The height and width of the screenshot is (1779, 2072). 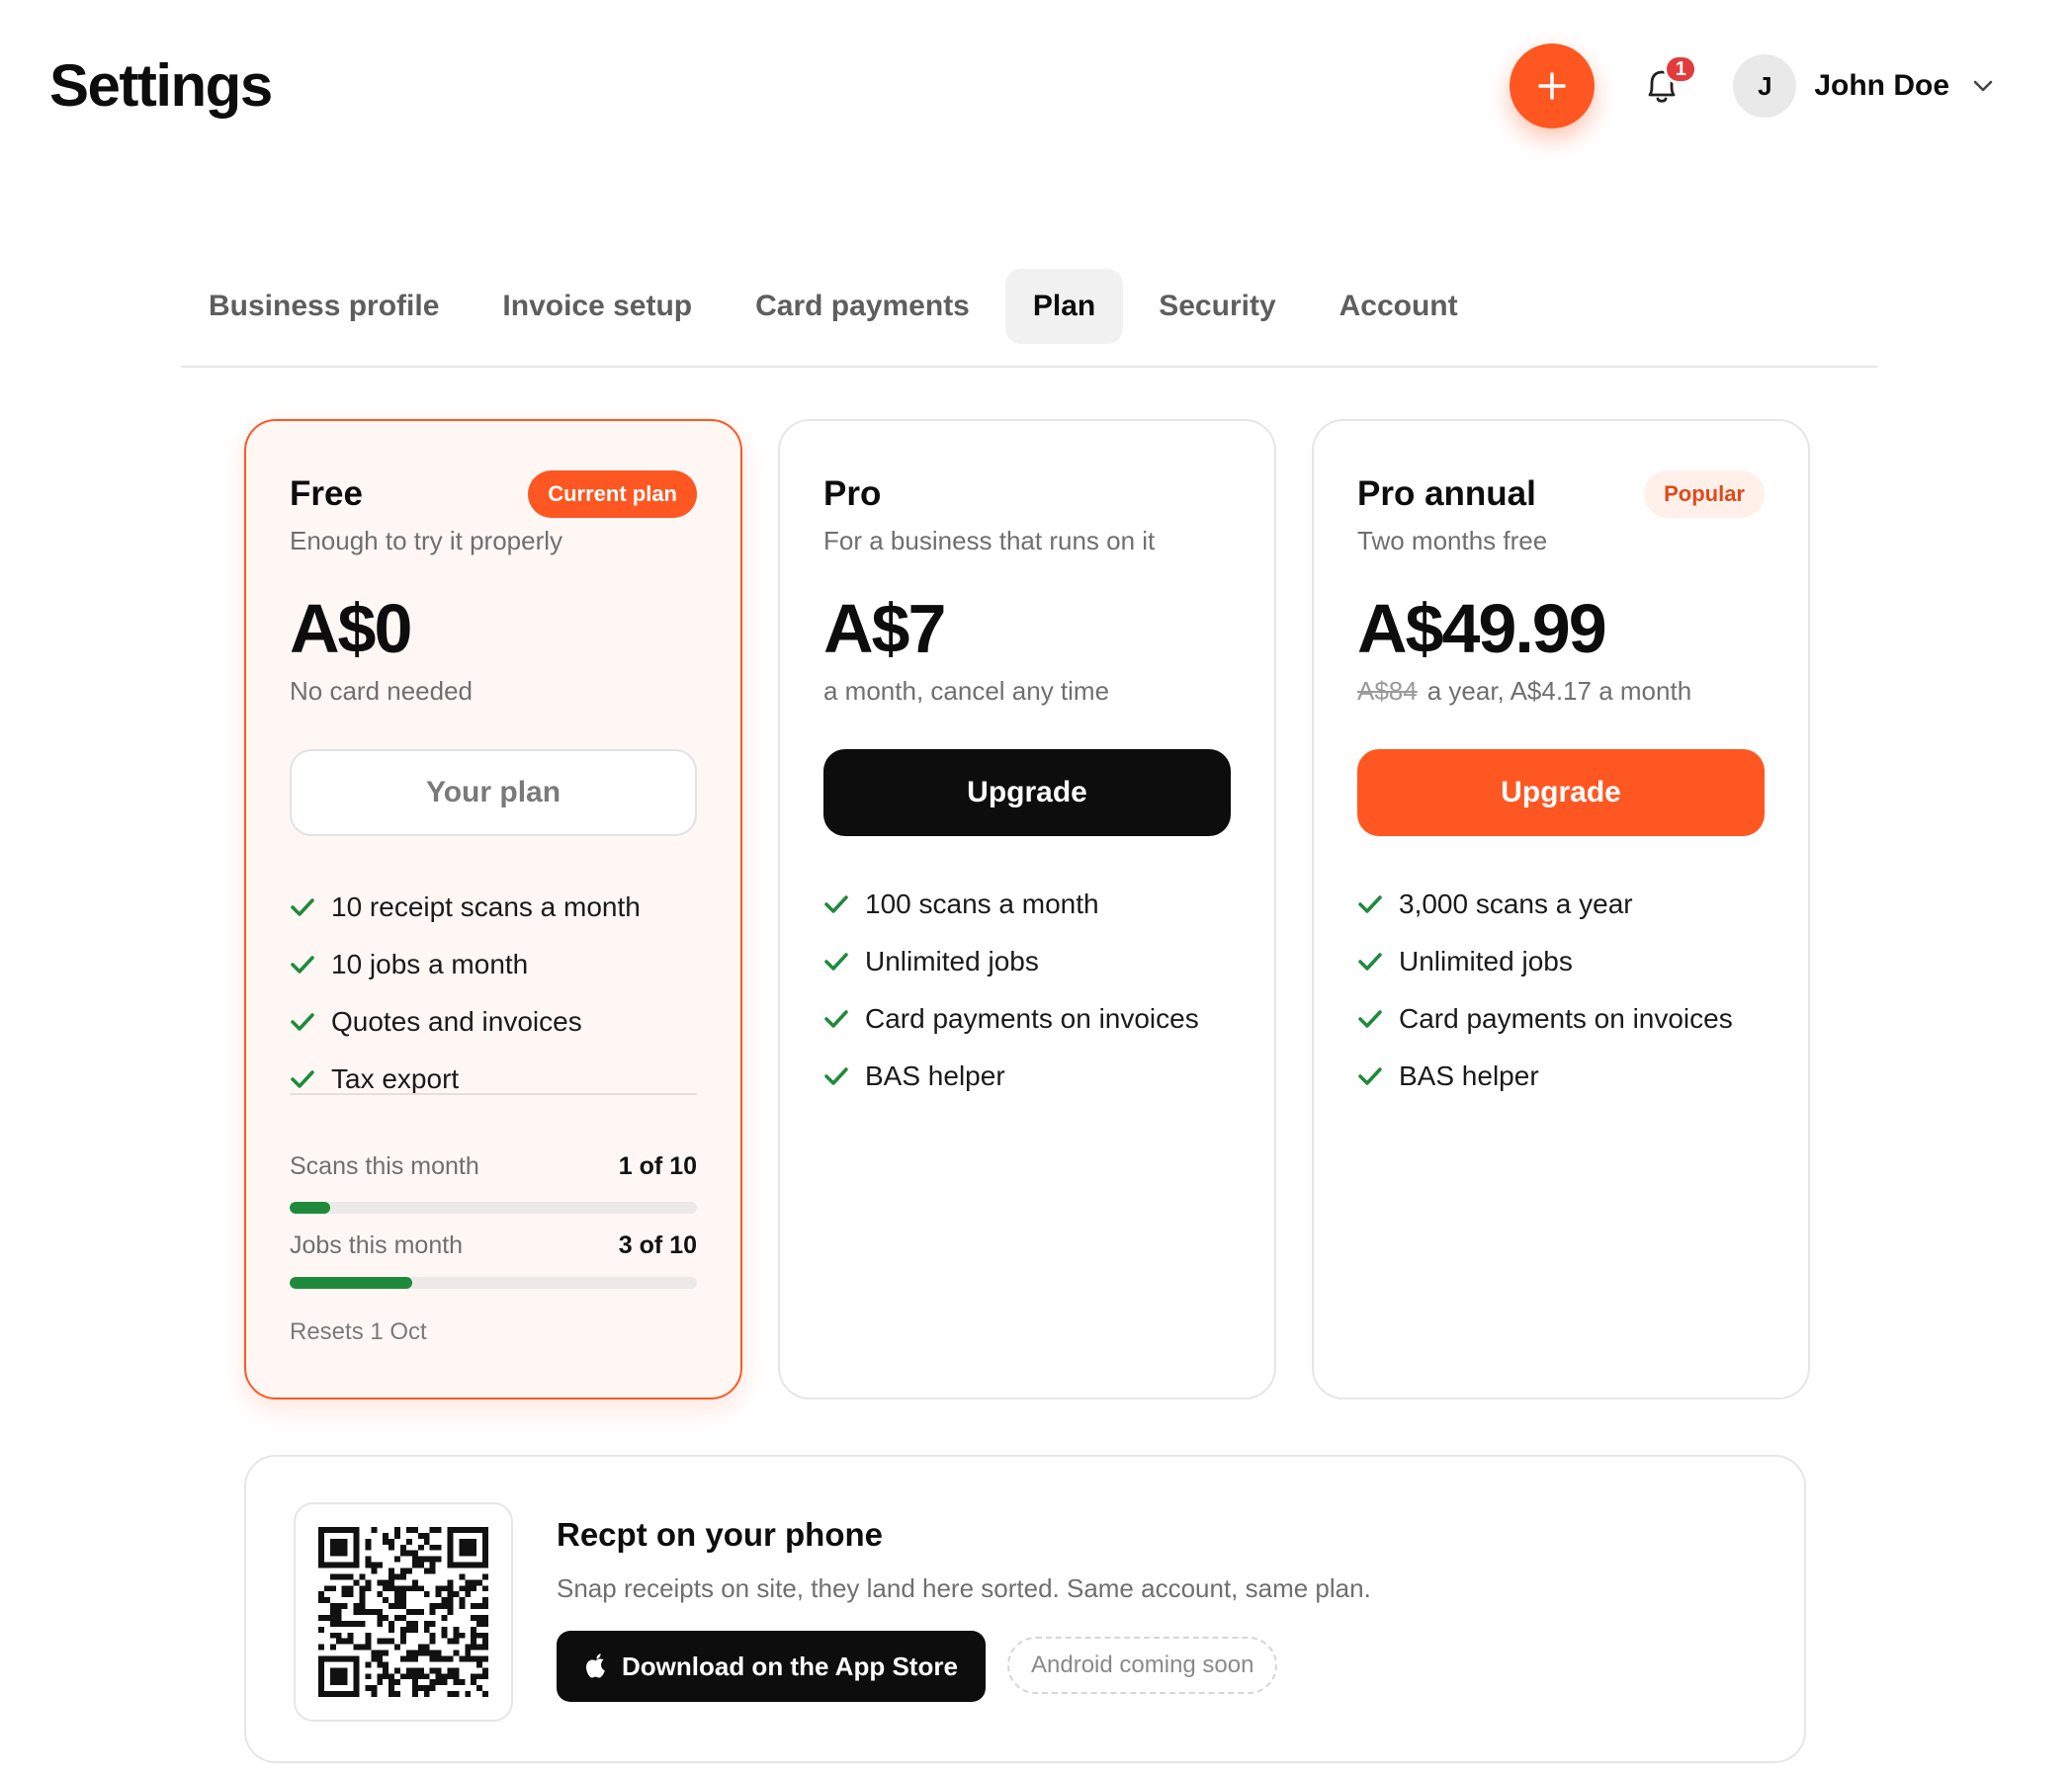 What do you see at coordinates (966, 691) in the screenshot?
I see `plan-price-note: a month, cancel any time` at bounding box center [966, 691].